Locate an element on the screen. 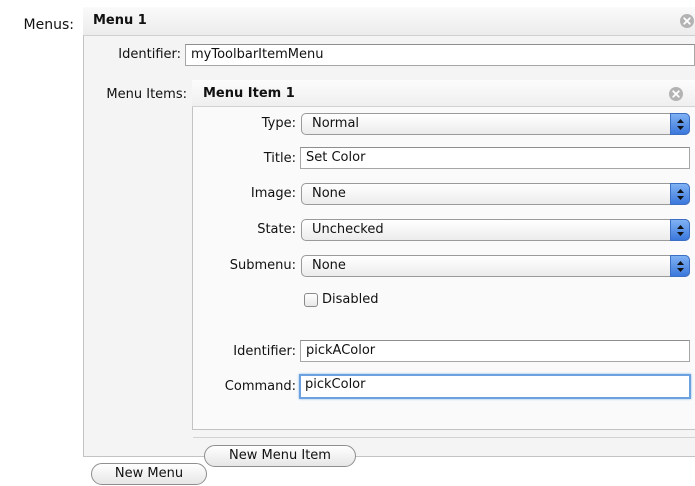 The width and height of the screenshot is (695, 486). item-identifier-label: Identifier: is located at coordinates (264, 351).